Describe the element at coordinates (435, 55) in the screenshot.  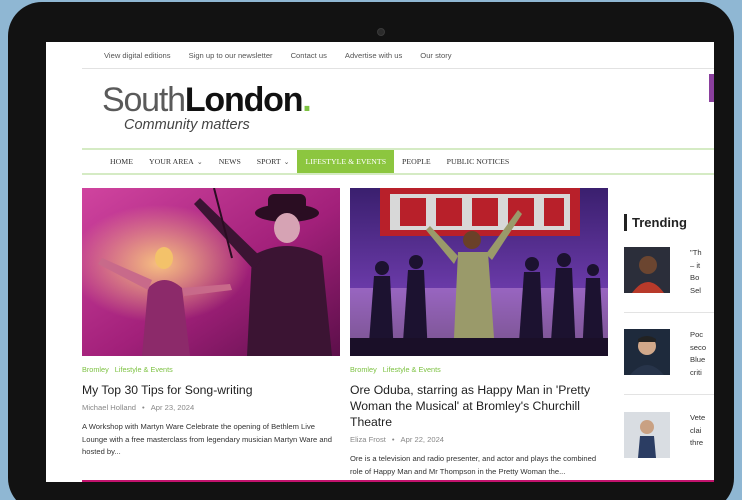
I see `utility-link-our-story: Our story` at that location.